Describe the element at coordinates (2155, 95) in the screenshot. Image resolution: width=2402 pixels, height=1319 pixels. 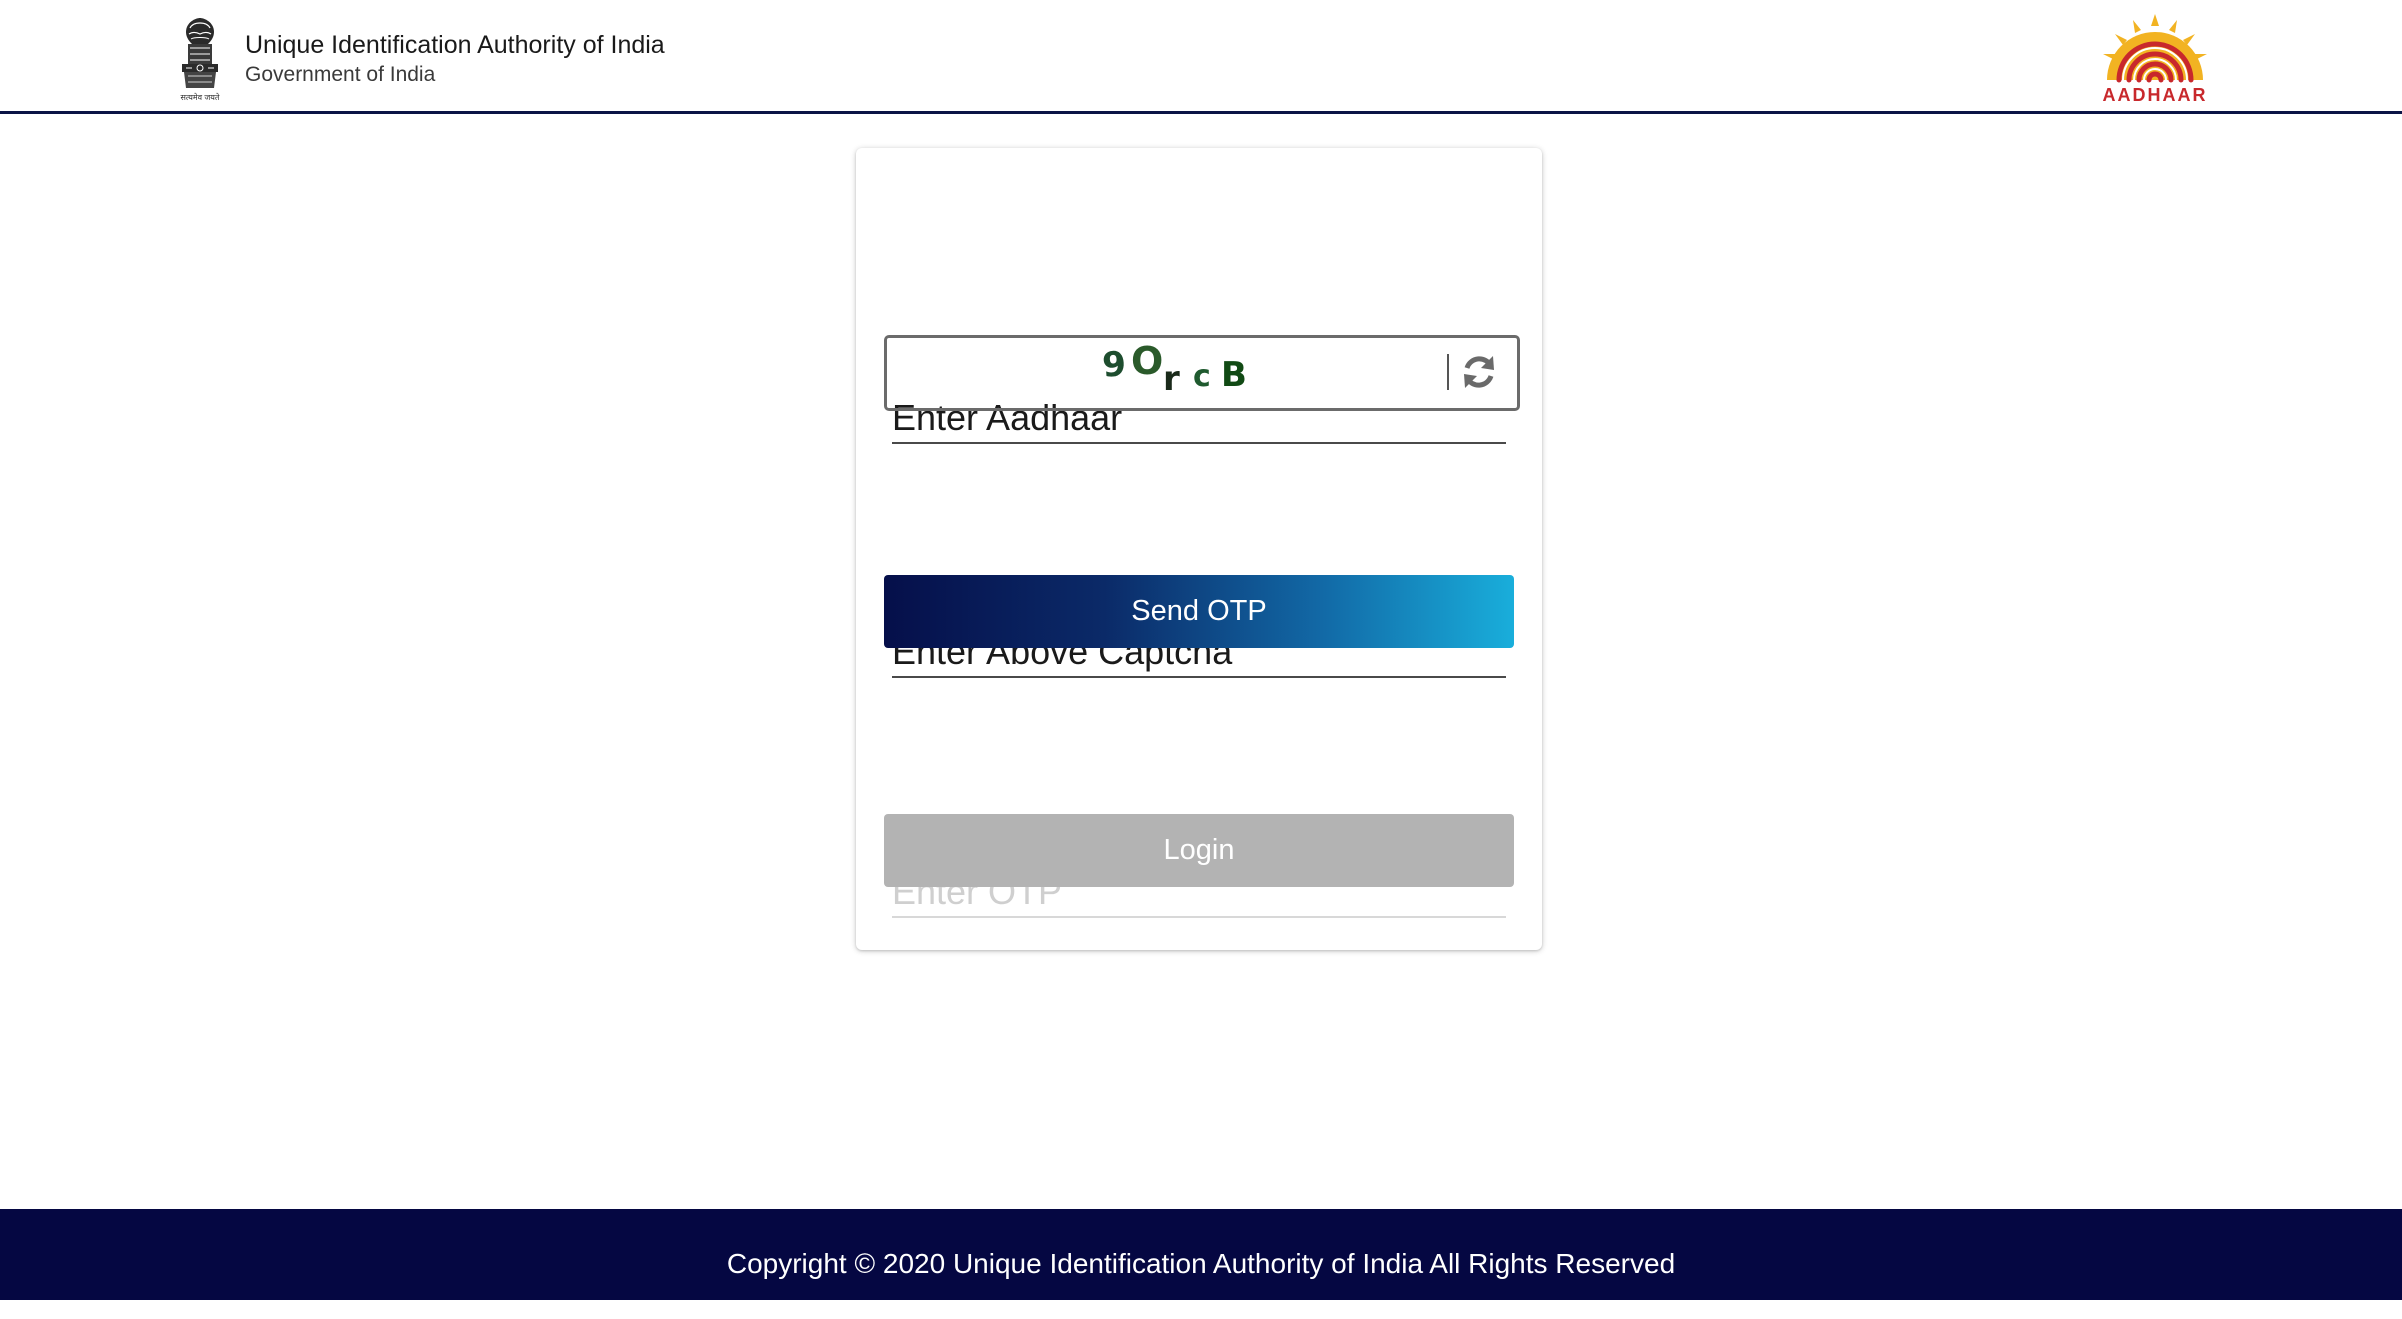
I see `aadhaar-logo-text: AADHAAR` at that location.